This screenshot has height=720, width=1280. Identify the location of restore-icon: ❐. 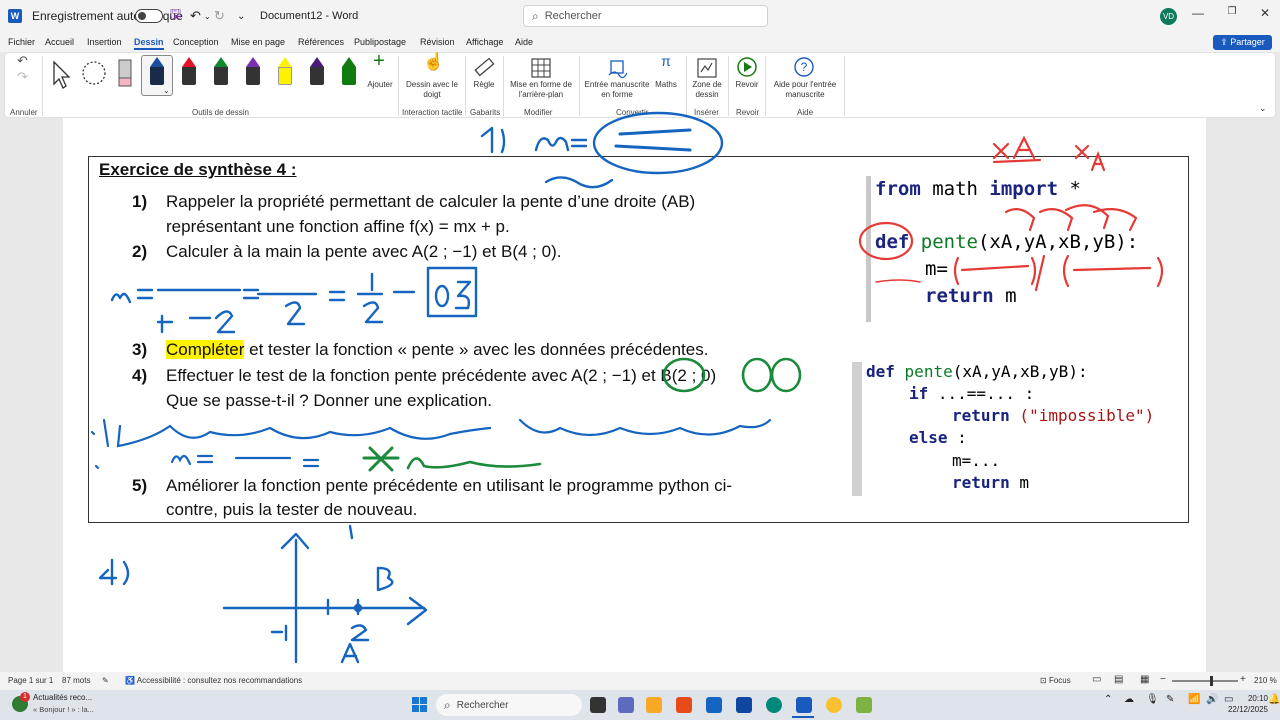
(1232, 11).